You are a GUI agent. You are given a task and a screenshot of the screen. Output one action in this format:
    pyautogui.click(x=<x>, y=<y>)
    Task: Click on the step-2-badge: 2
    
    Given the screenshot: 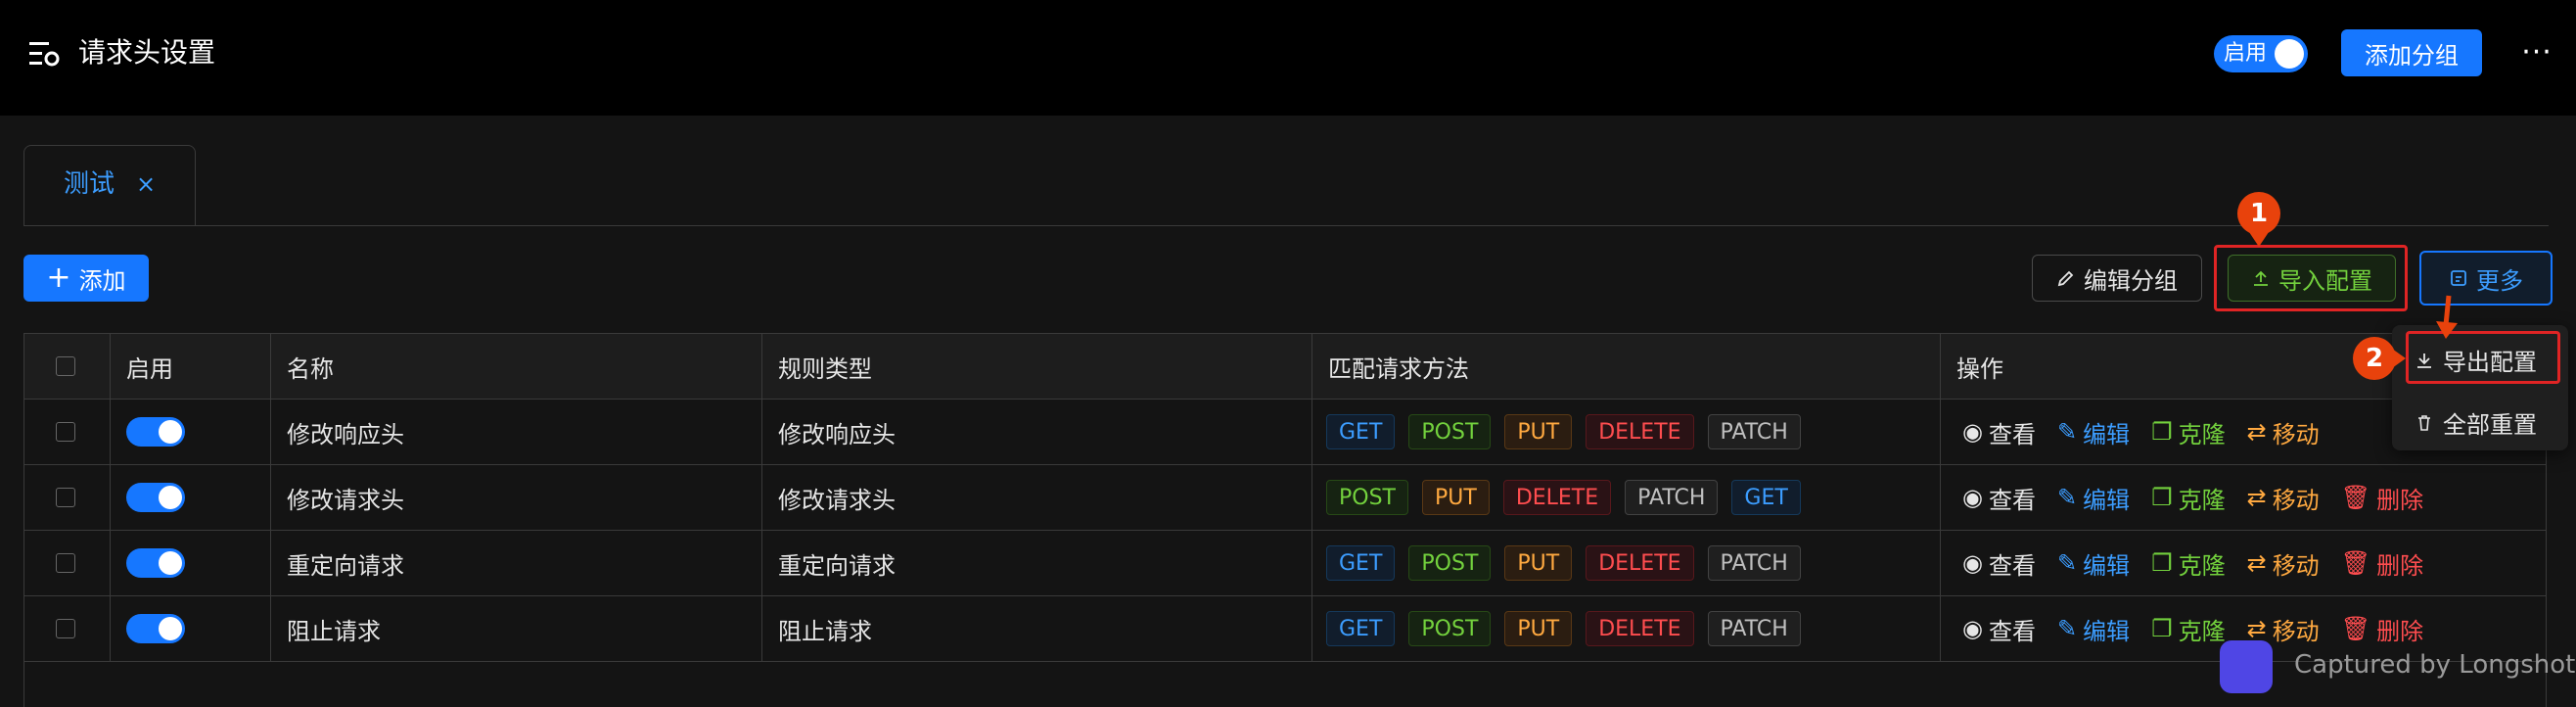 What is the action you would take?
    pyautogui.click(x=2374, y=358)
    